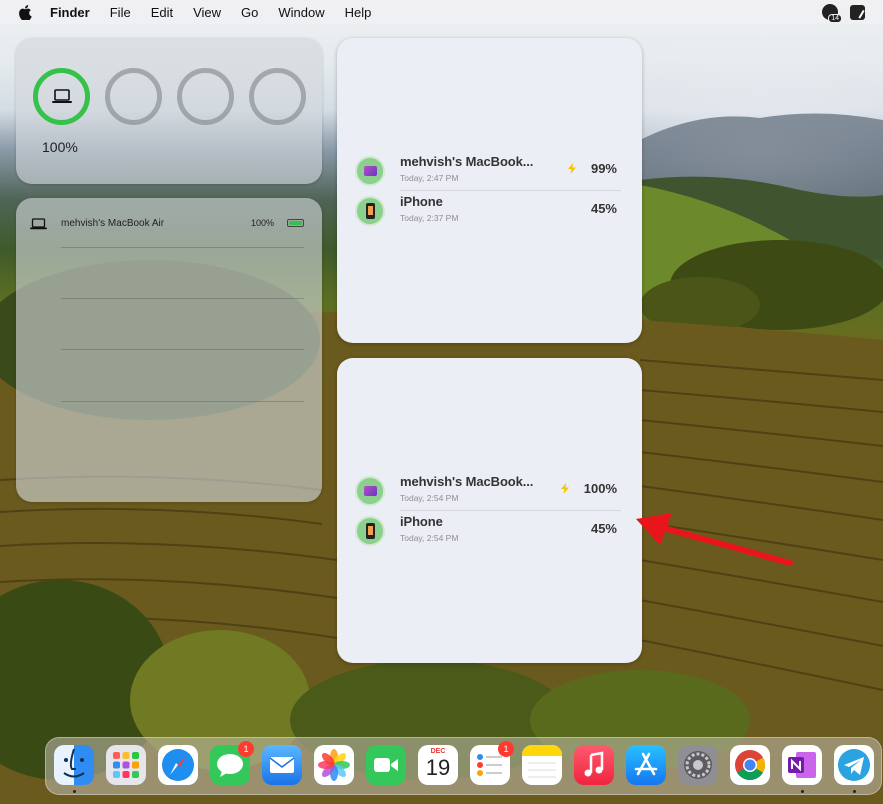 Image resolution: width=883 pixels, height=804 pixels. I want to click on device-row-macbook: mehvish's MacBook... Today, 2:47 PM 99%, so click(488, 172).